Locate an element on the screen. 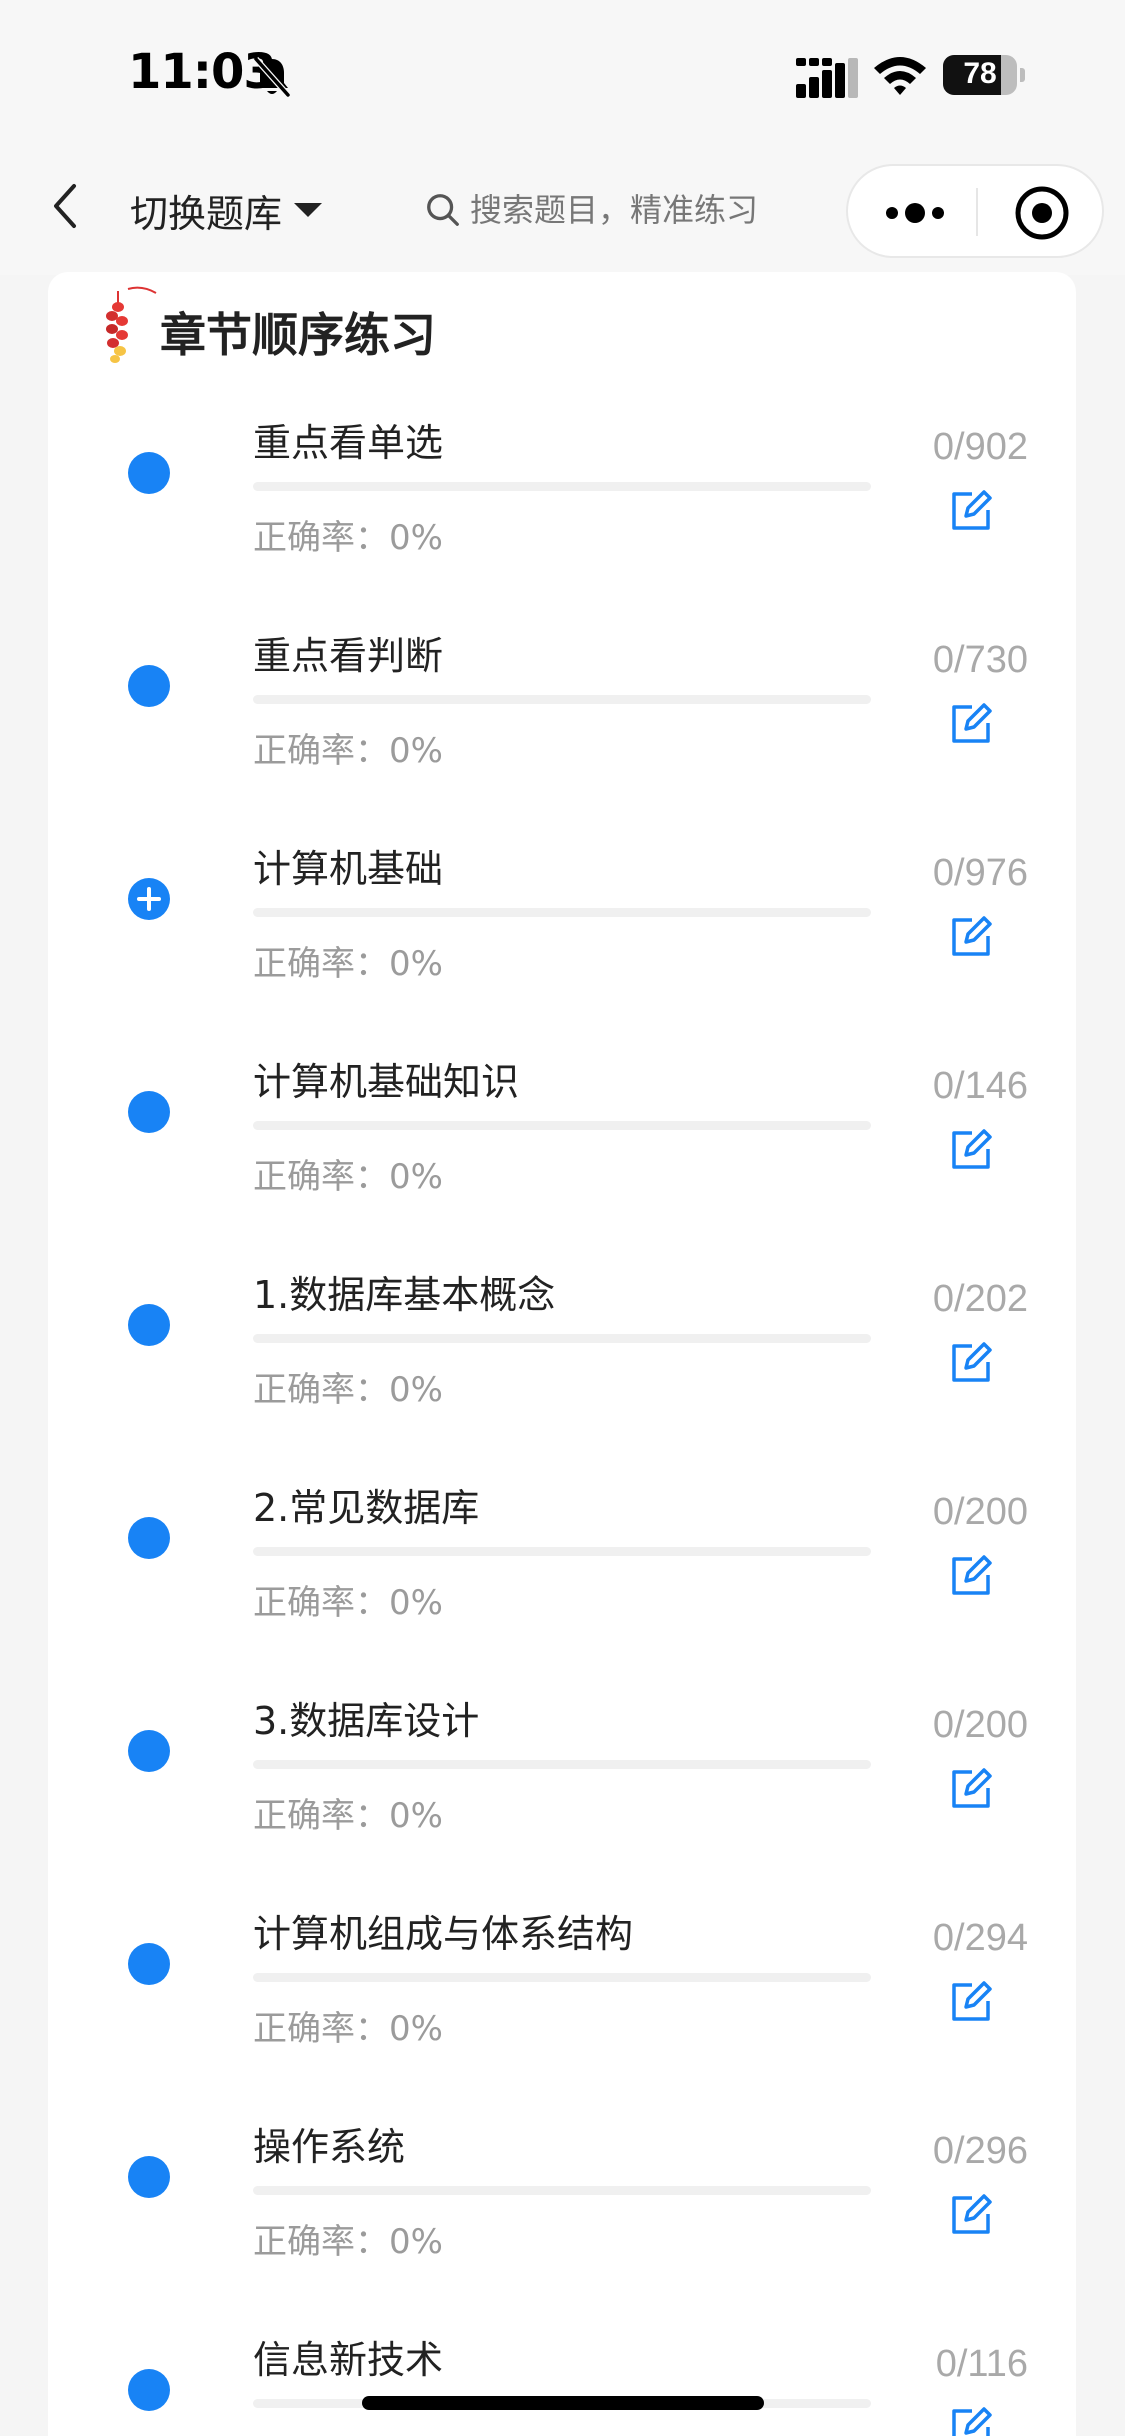  switch-bank-button: 切换题库 is located at coordinates (226, 210).